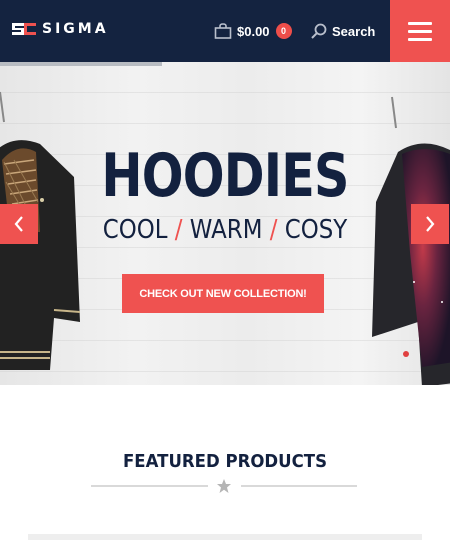 Image resolution: width=450 pixels, height=540 pixels. I want to click on search-label: Search, so click(354, 31).